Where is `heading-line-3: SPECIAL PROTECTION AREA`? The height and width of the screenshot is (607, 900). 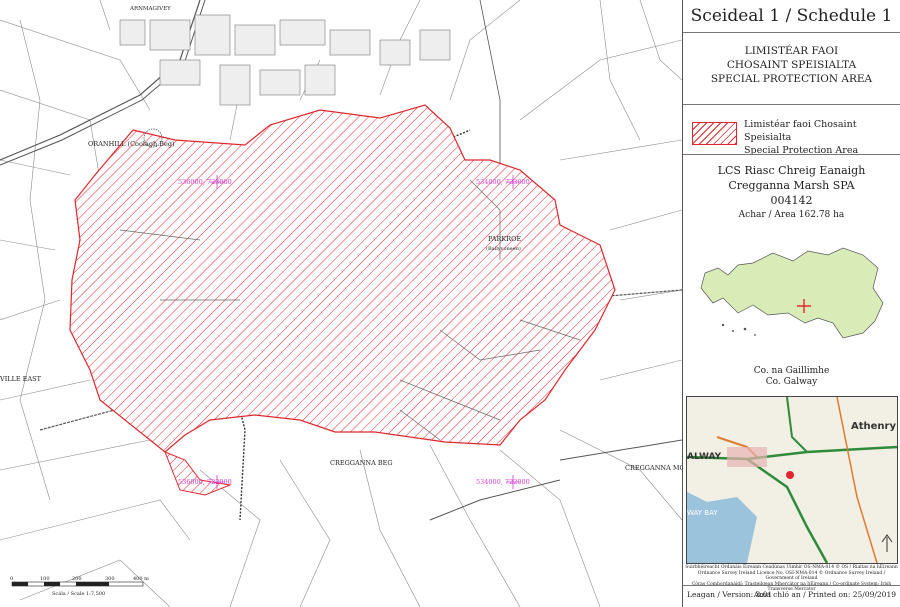 heading-line-3: SPECIAL PROTECTION AREA is located at coordinates (791, 79).